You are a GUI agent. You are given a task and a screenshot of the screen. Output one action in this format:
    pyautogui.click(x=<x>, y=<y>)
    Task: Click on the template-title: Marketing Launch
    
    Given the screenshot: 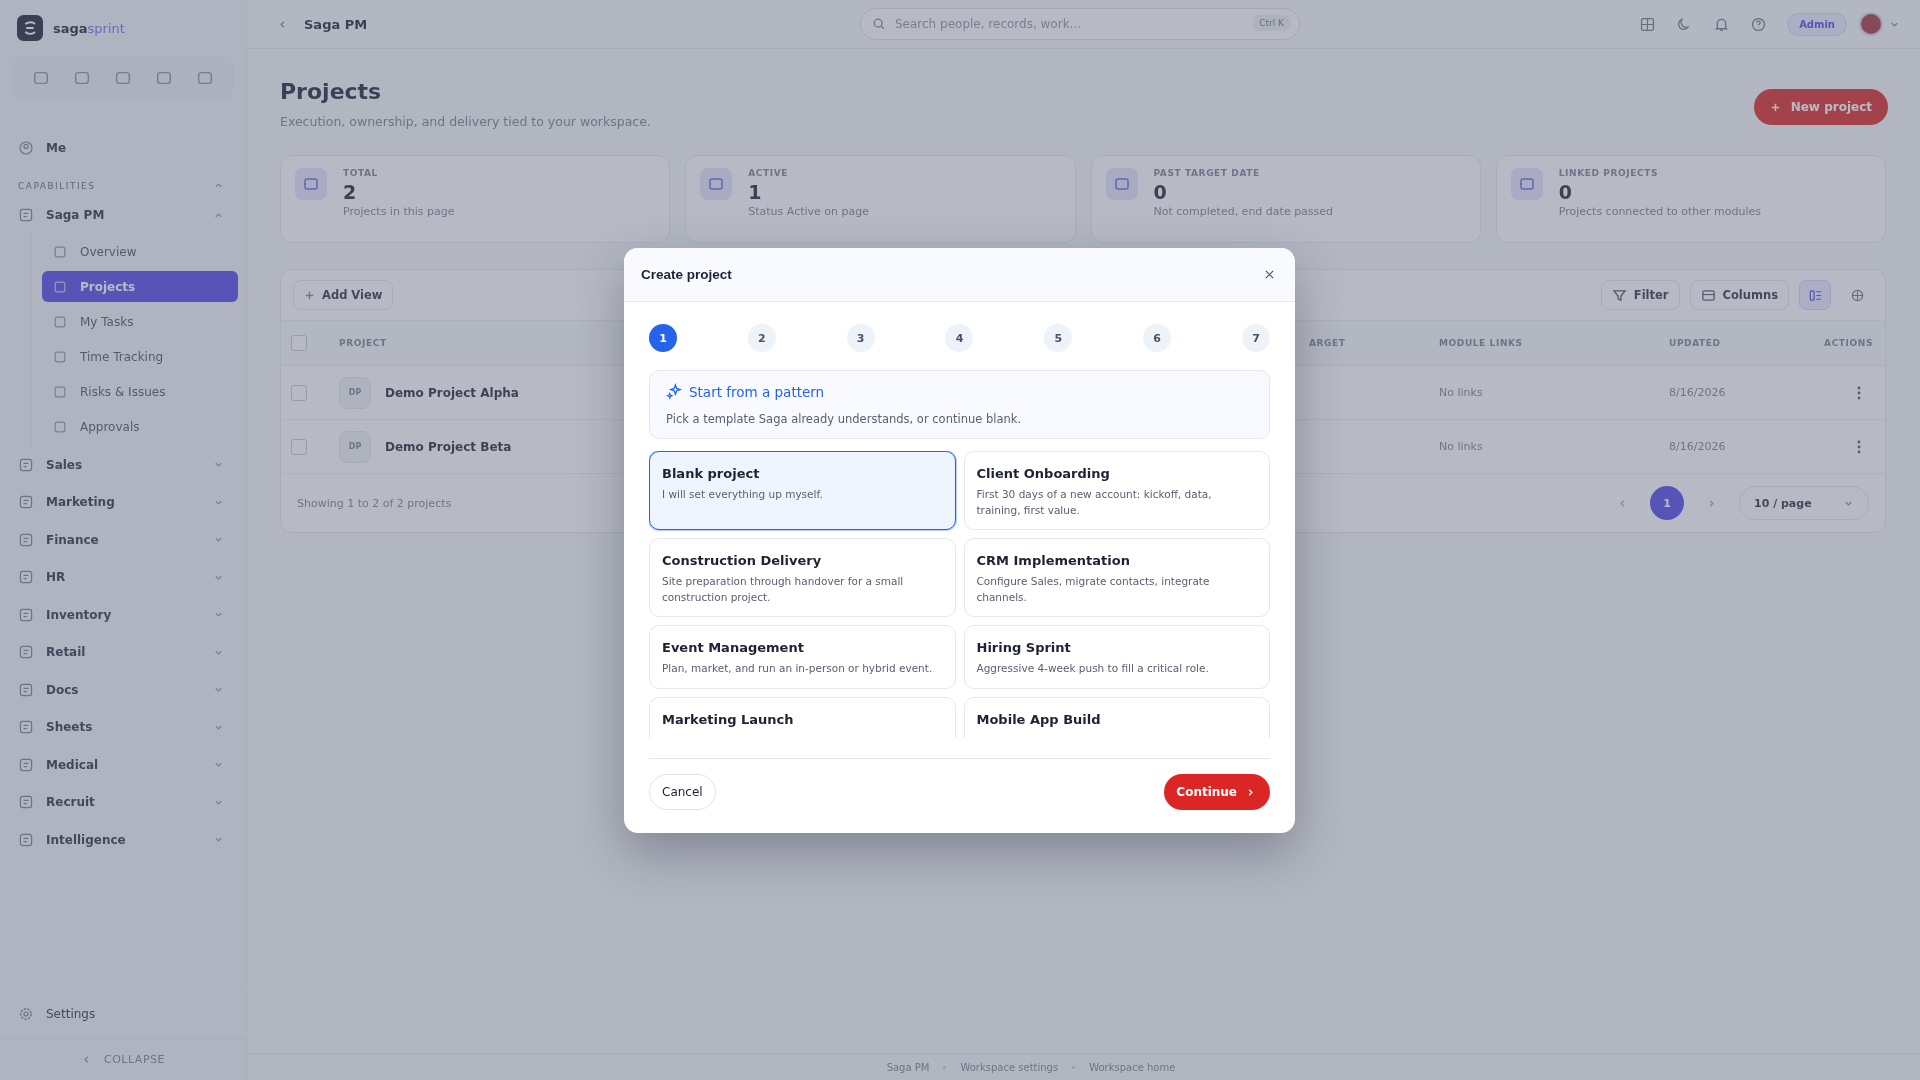 What is the action you would take?
    pyautogui.click(x=728, y=719)
    